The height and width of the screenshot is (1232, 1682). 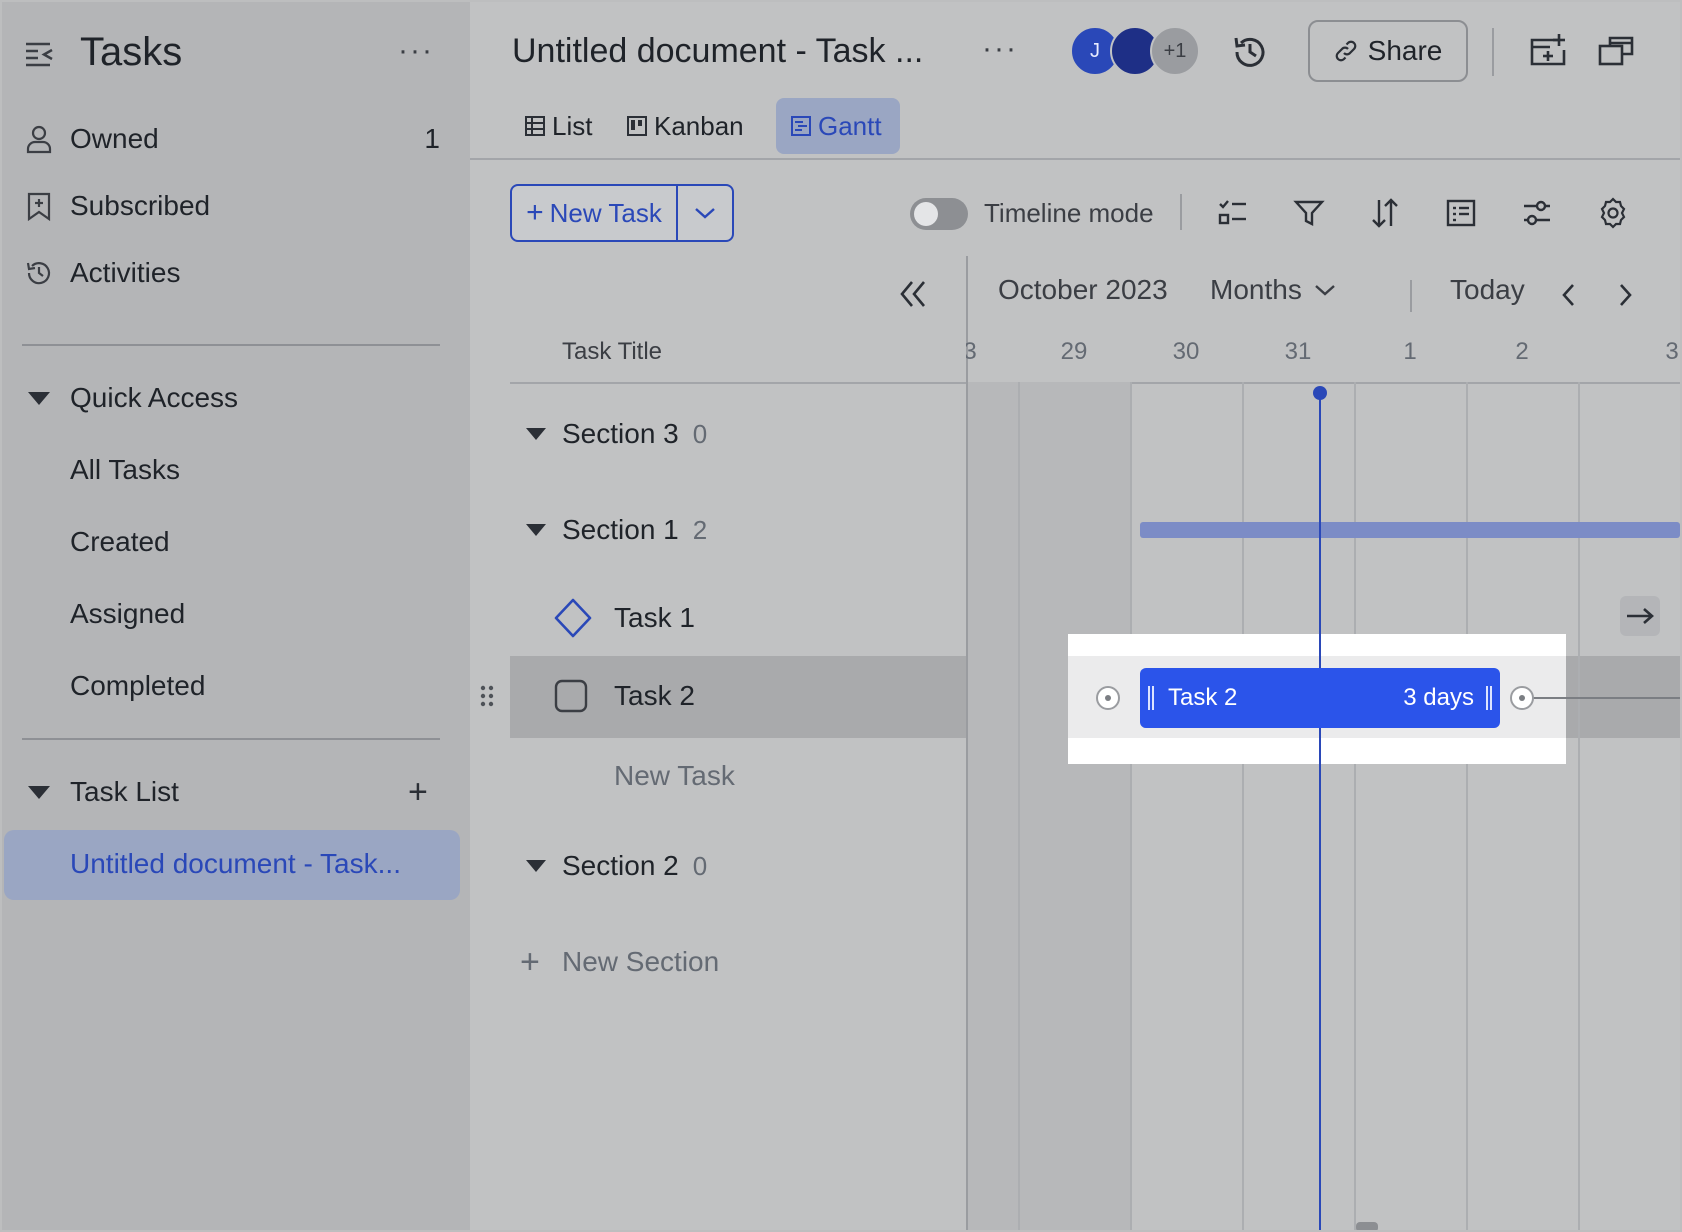 What do you see at coordinates (571, 696) in the screenshot?
I see `task-checkbox` at bounding box center [571, 696].